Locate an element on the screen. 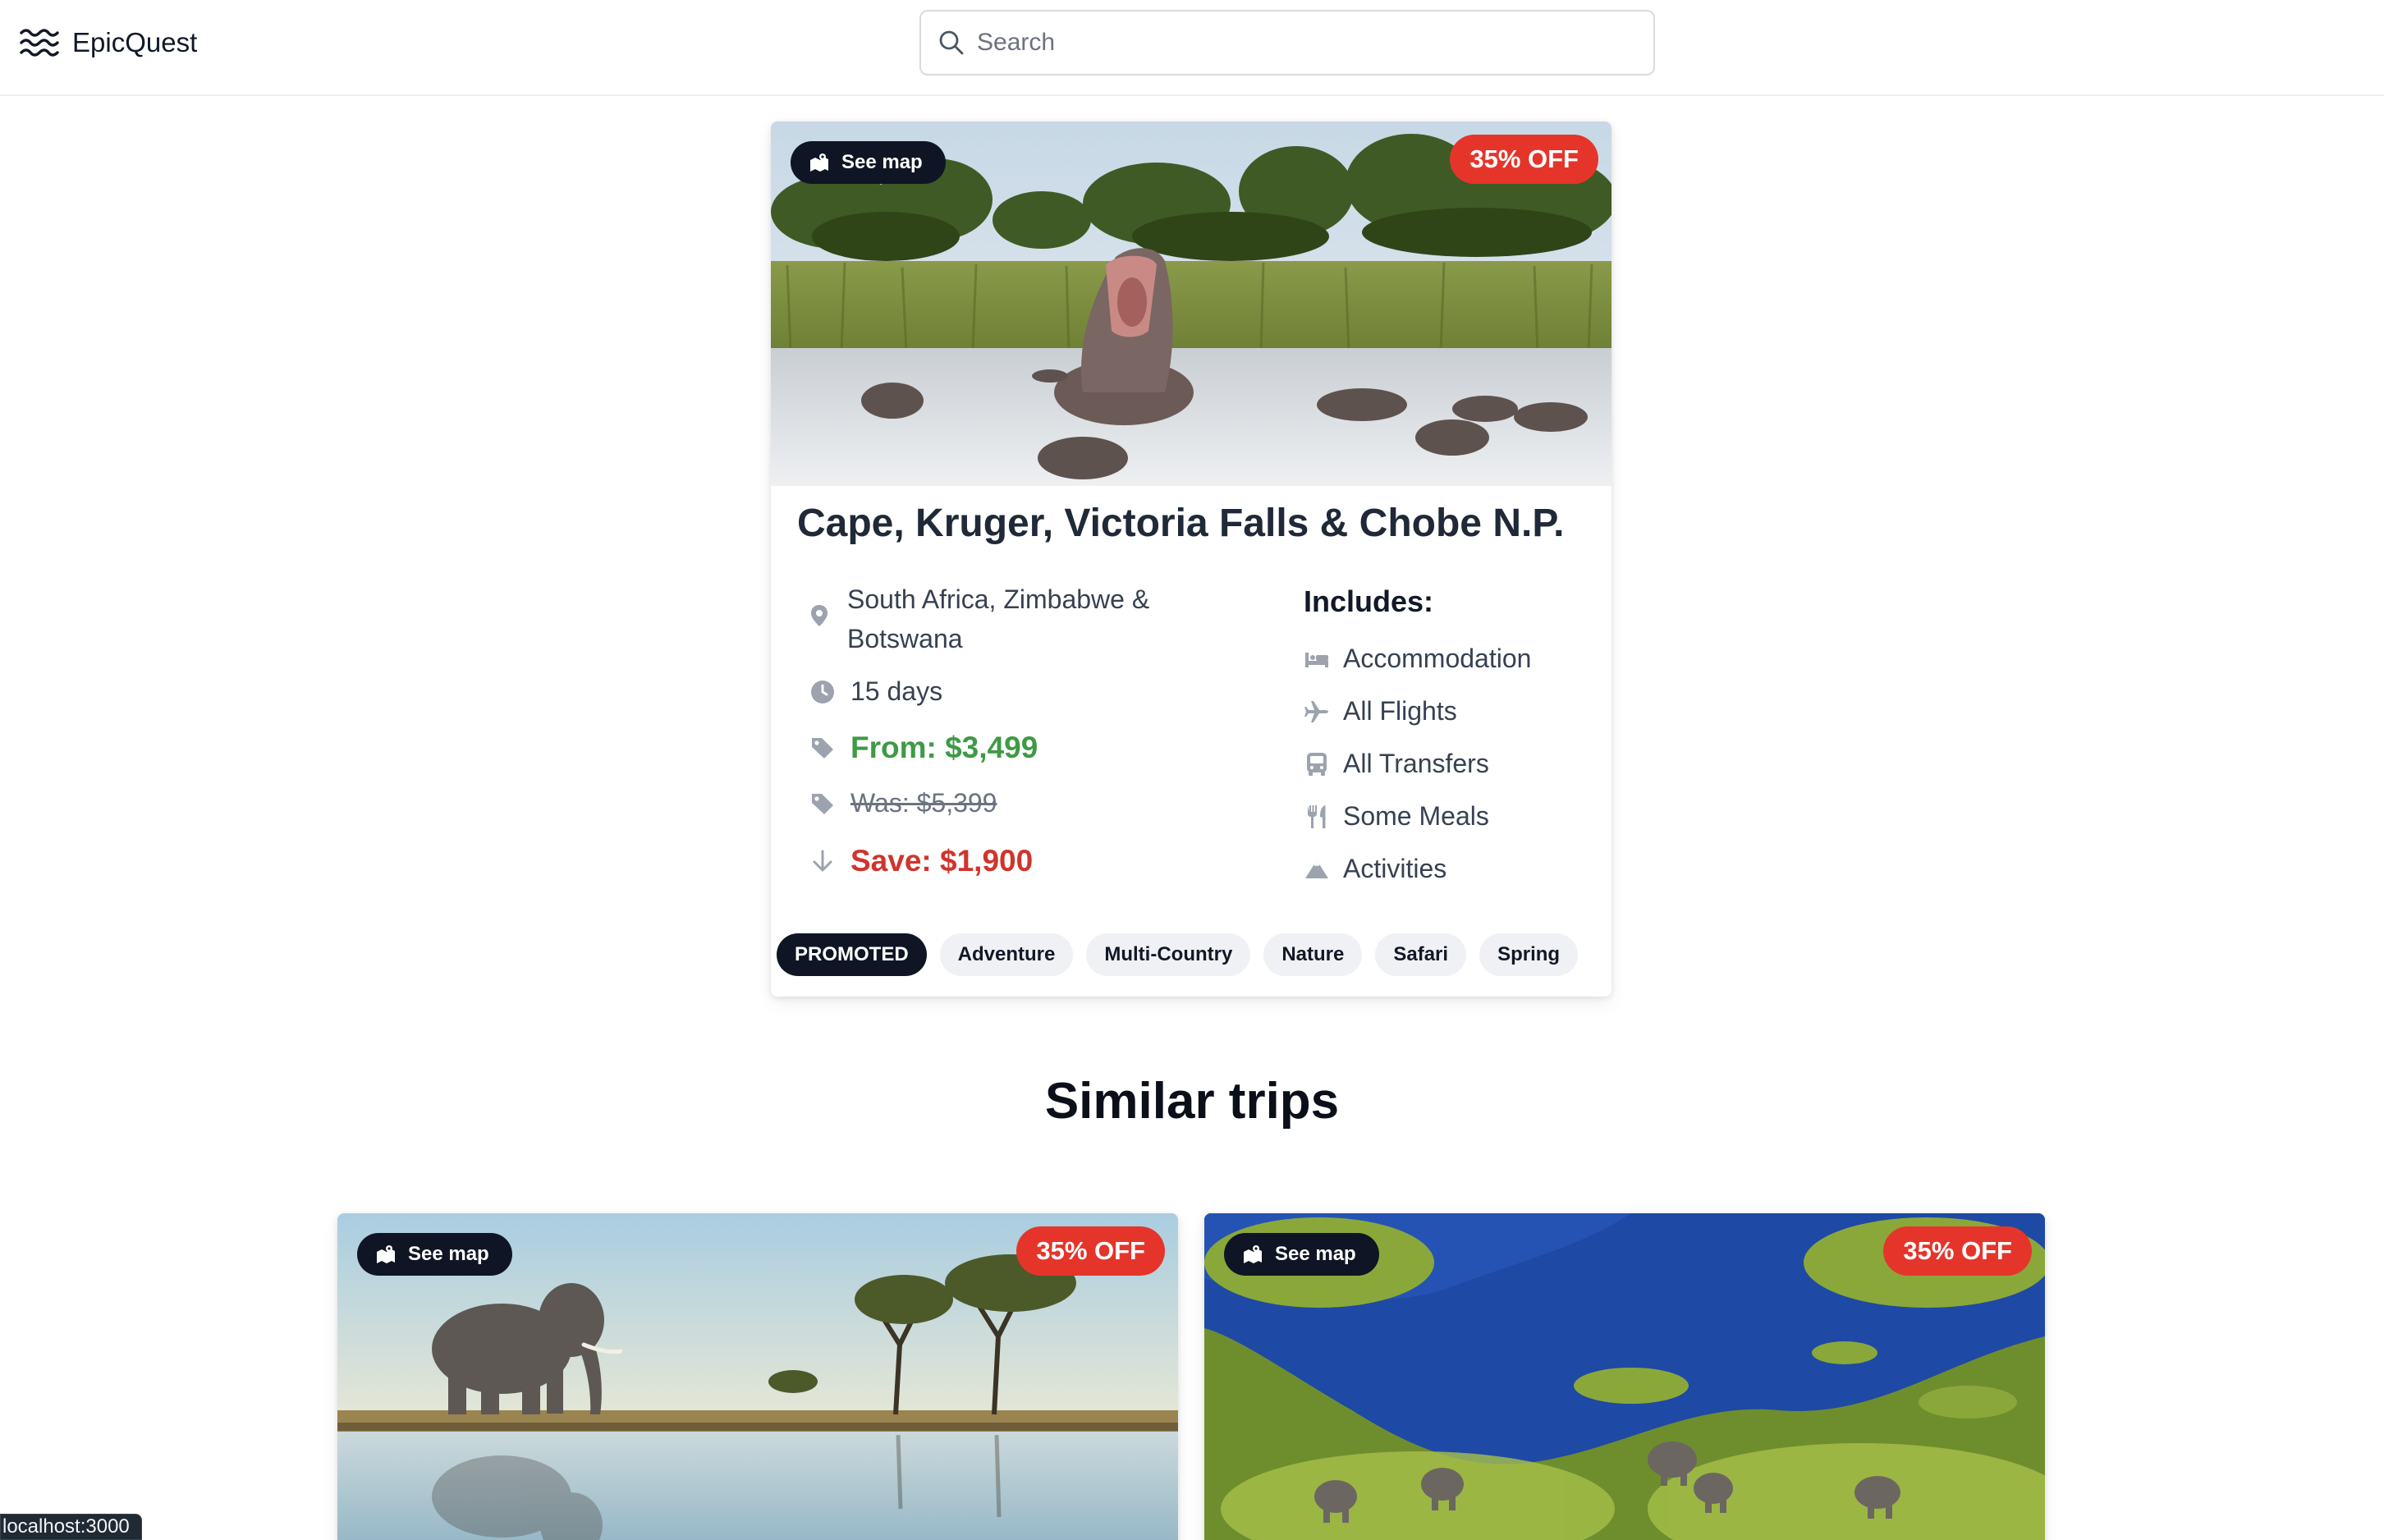 The width and height of the screenshot is (2384, 1540). mountain-icon is located at coordinates (1316, 868).